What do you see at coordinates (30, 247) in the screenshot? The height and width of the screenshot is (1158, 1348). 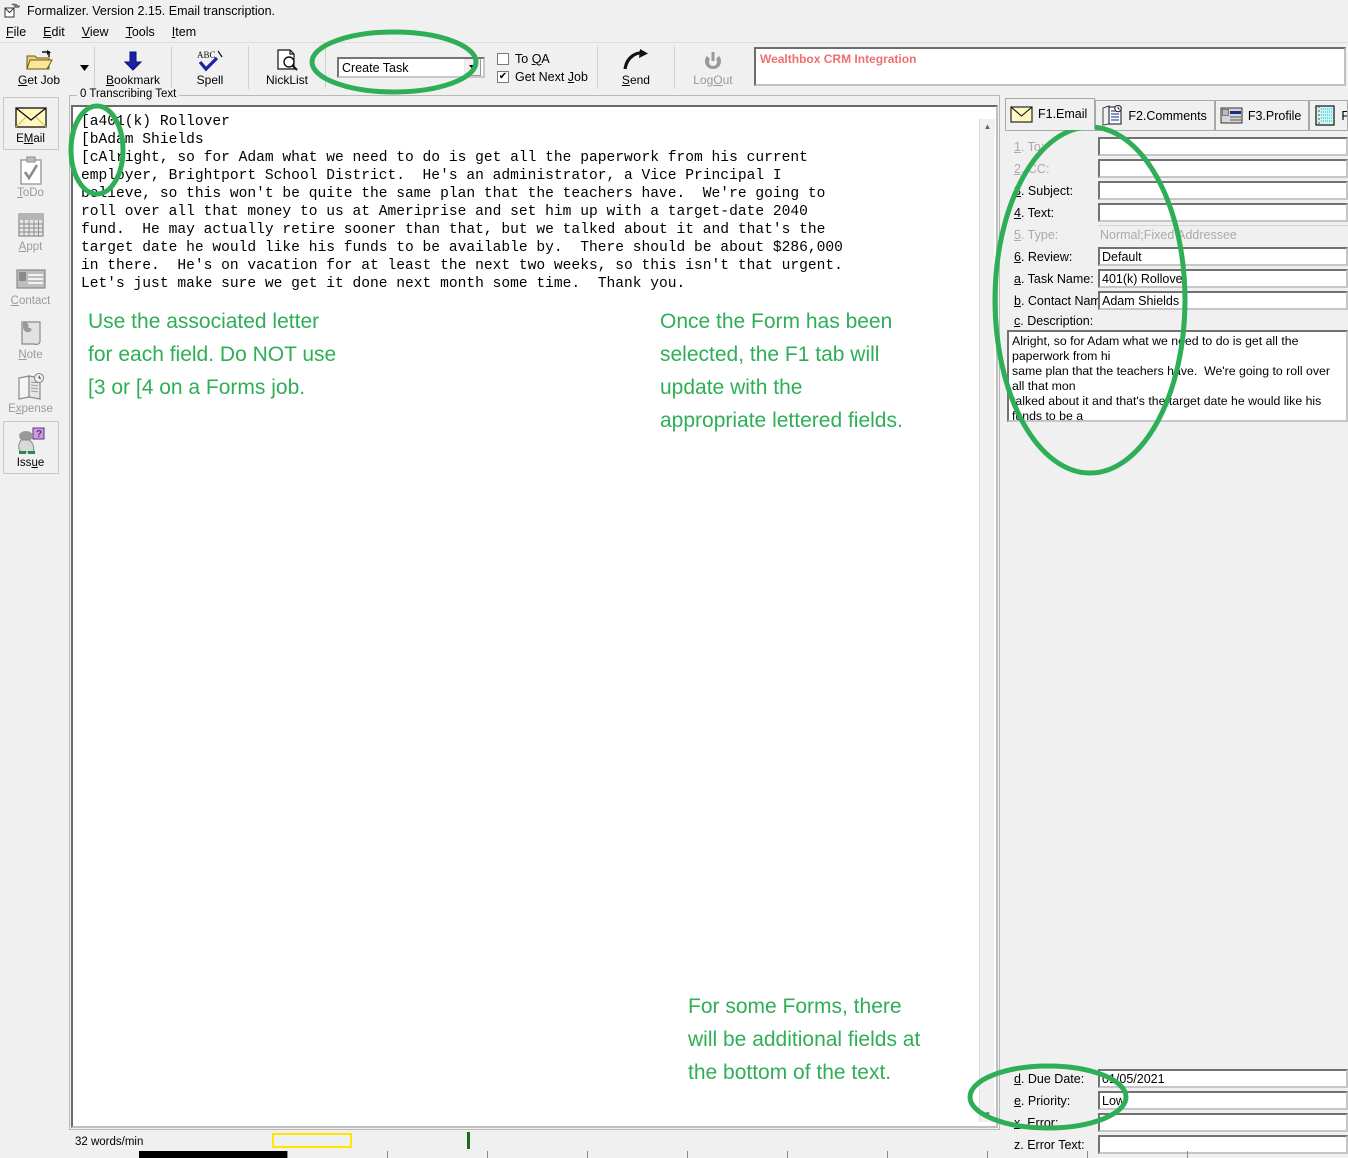 I see `sidebar-label-appt: Appt` at bounding box center [30, 247].